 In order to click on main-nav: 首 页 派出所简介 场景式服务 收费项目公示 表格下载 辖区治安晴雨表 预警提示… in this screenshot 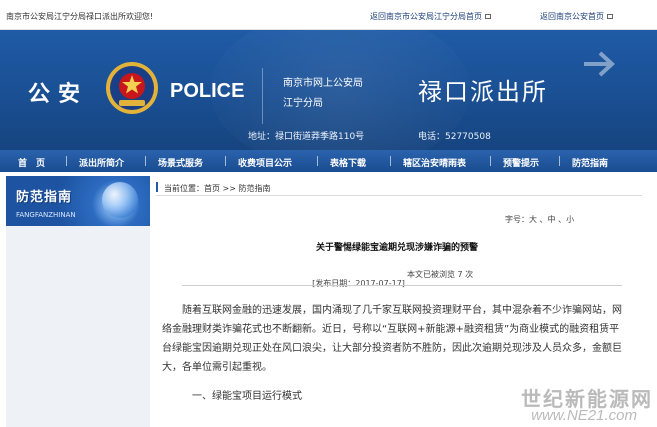, I will do `click(328, 161)`.